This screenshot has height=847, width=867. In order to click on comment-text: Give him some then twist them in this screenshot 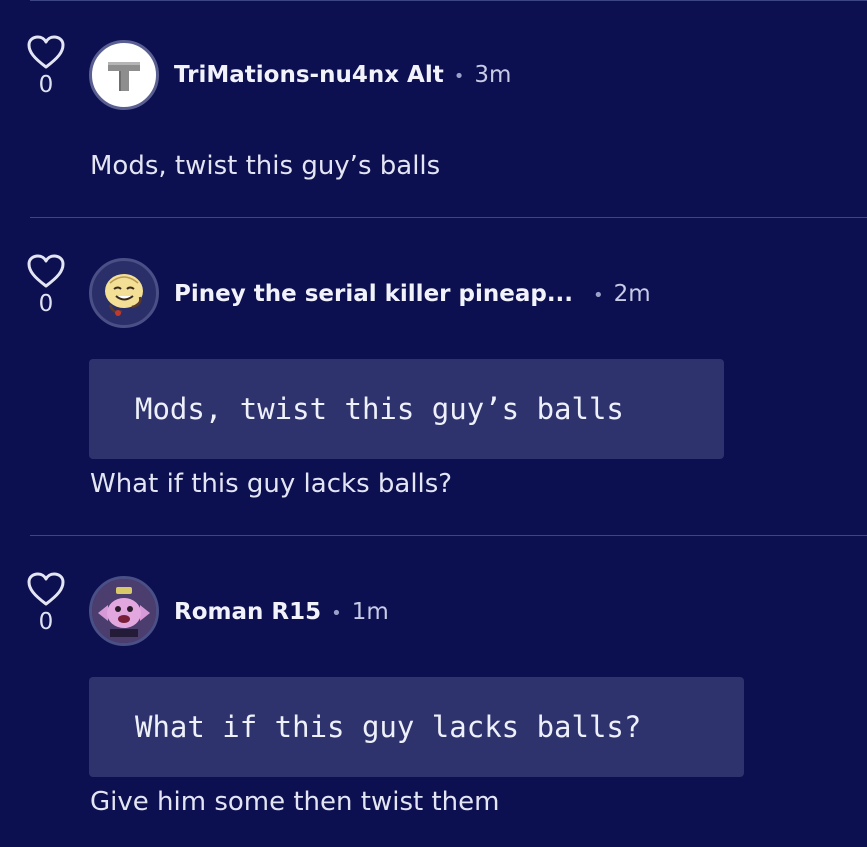, I will do `click(295, 802)`.